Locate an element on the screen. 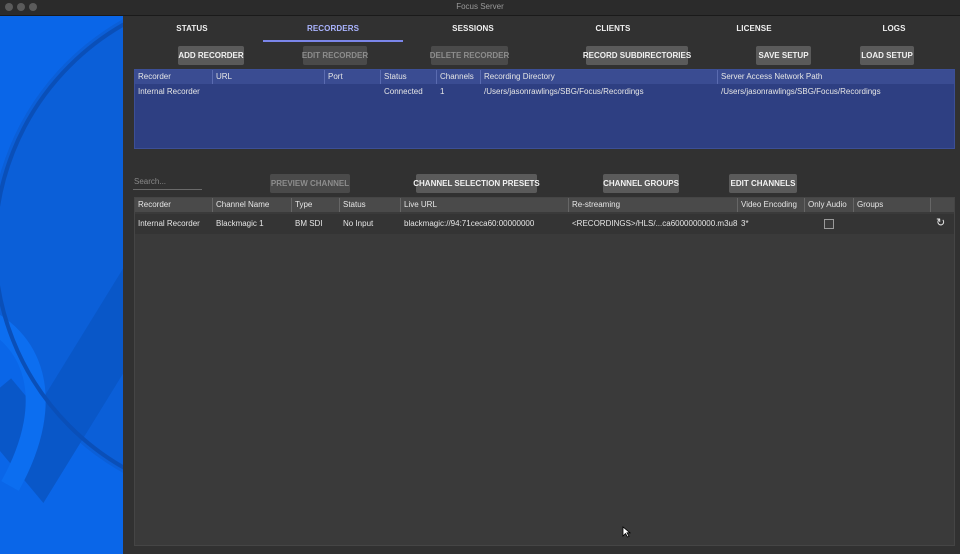 This screenshot has height=554, width=960. save-setup-button: SAVE SETUP is located at coordinates (783, 55).